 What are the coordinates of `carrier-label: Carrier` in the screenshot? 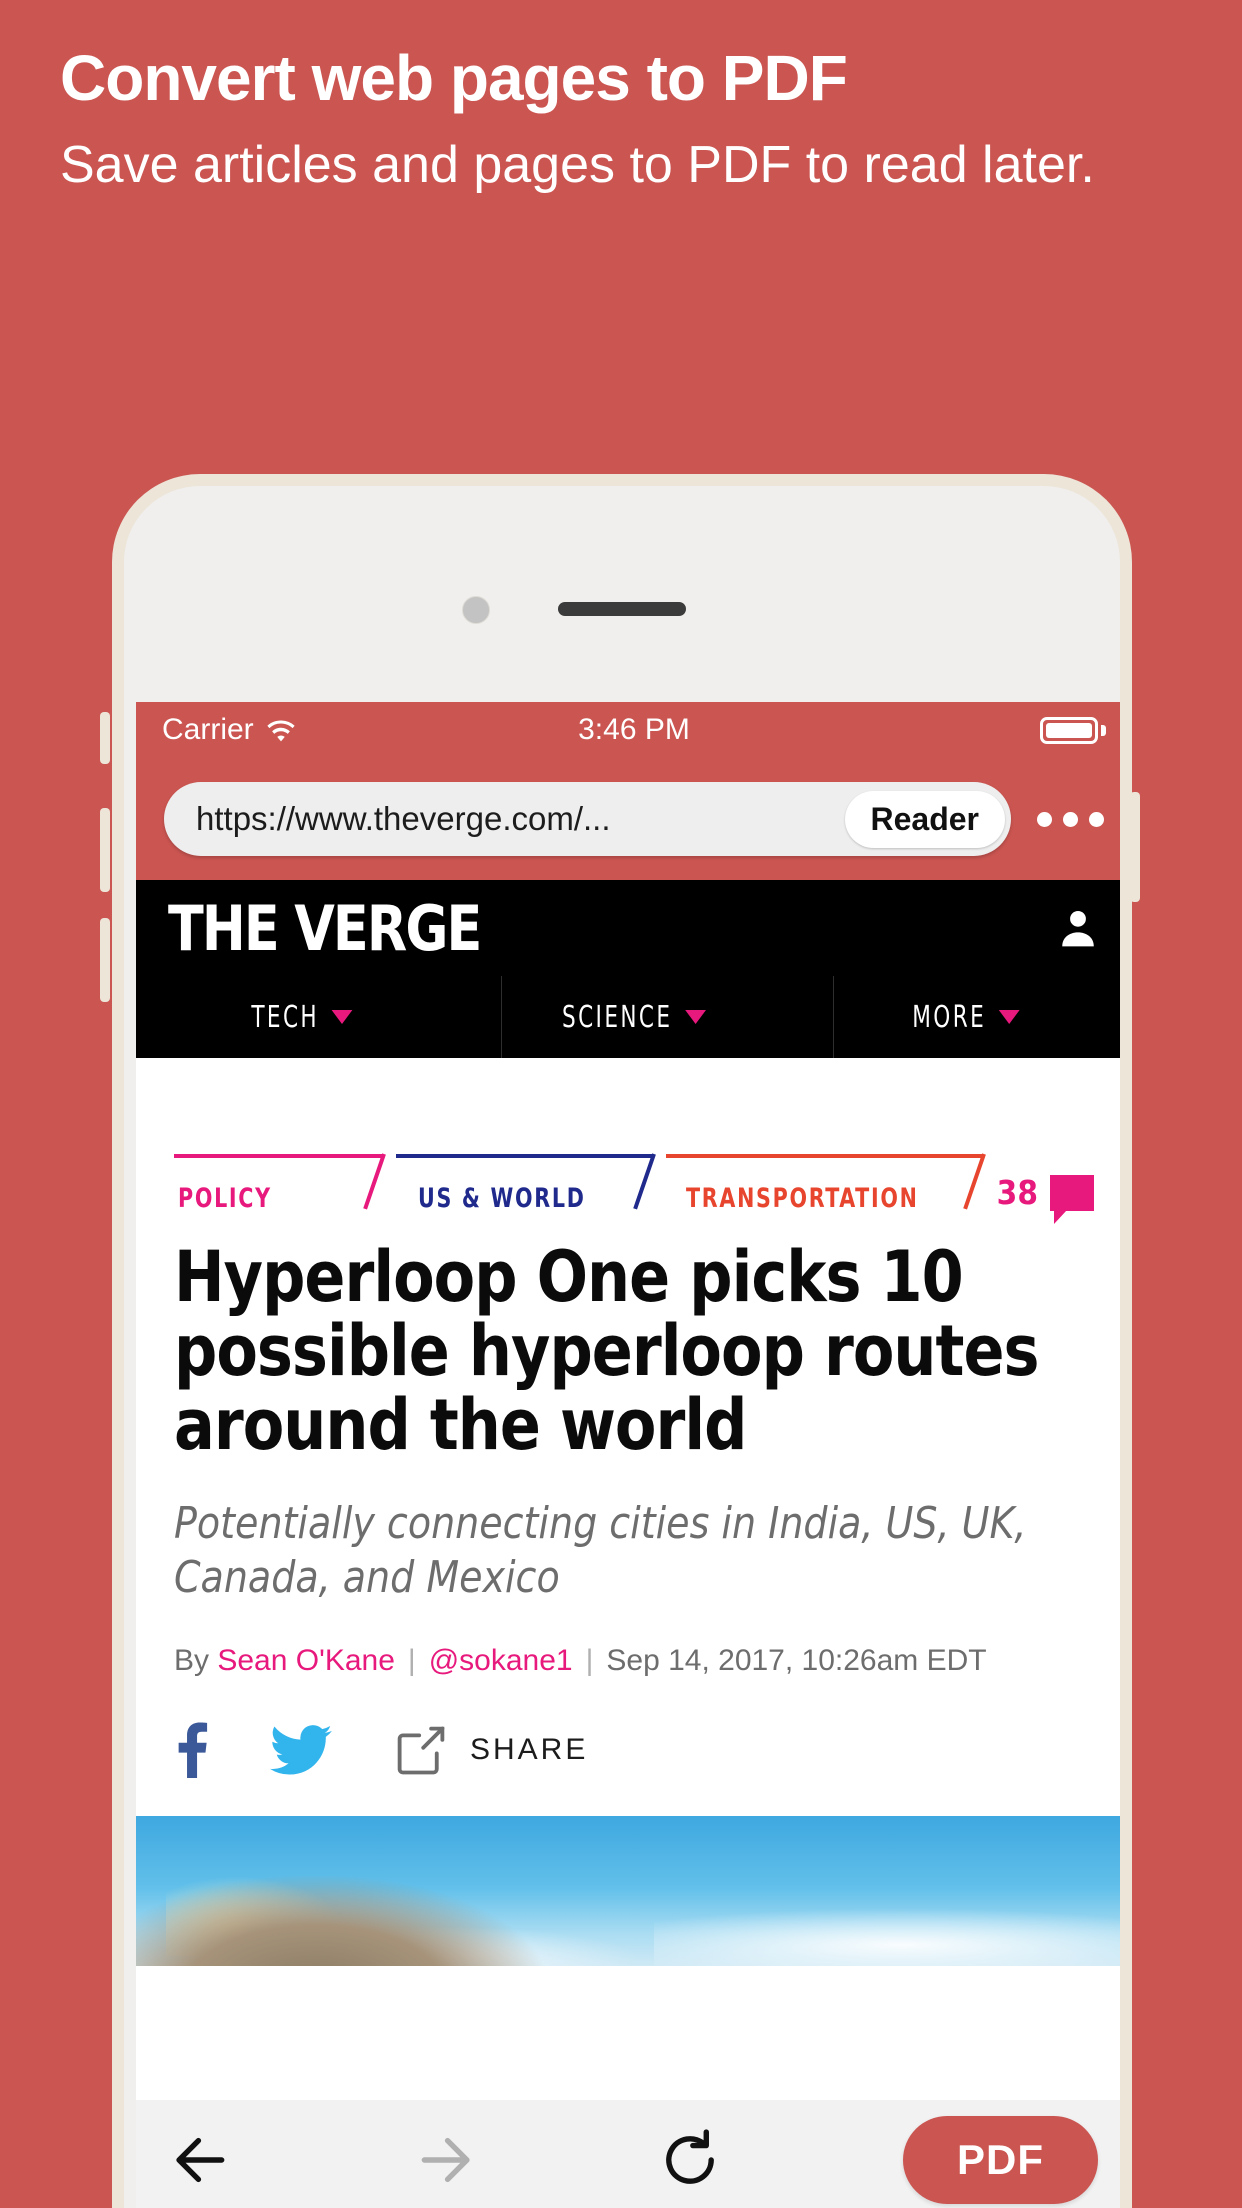 It's located at (208, 729).